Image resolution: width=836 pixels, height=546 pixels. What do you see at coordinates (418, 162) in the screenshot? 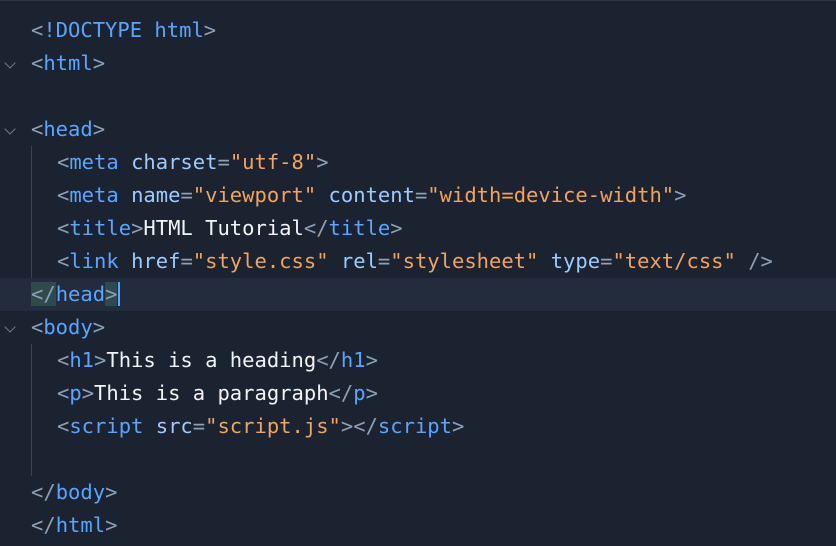
I see `code-line: <meta charset="utf-8">` at bounding box center [418, 162].